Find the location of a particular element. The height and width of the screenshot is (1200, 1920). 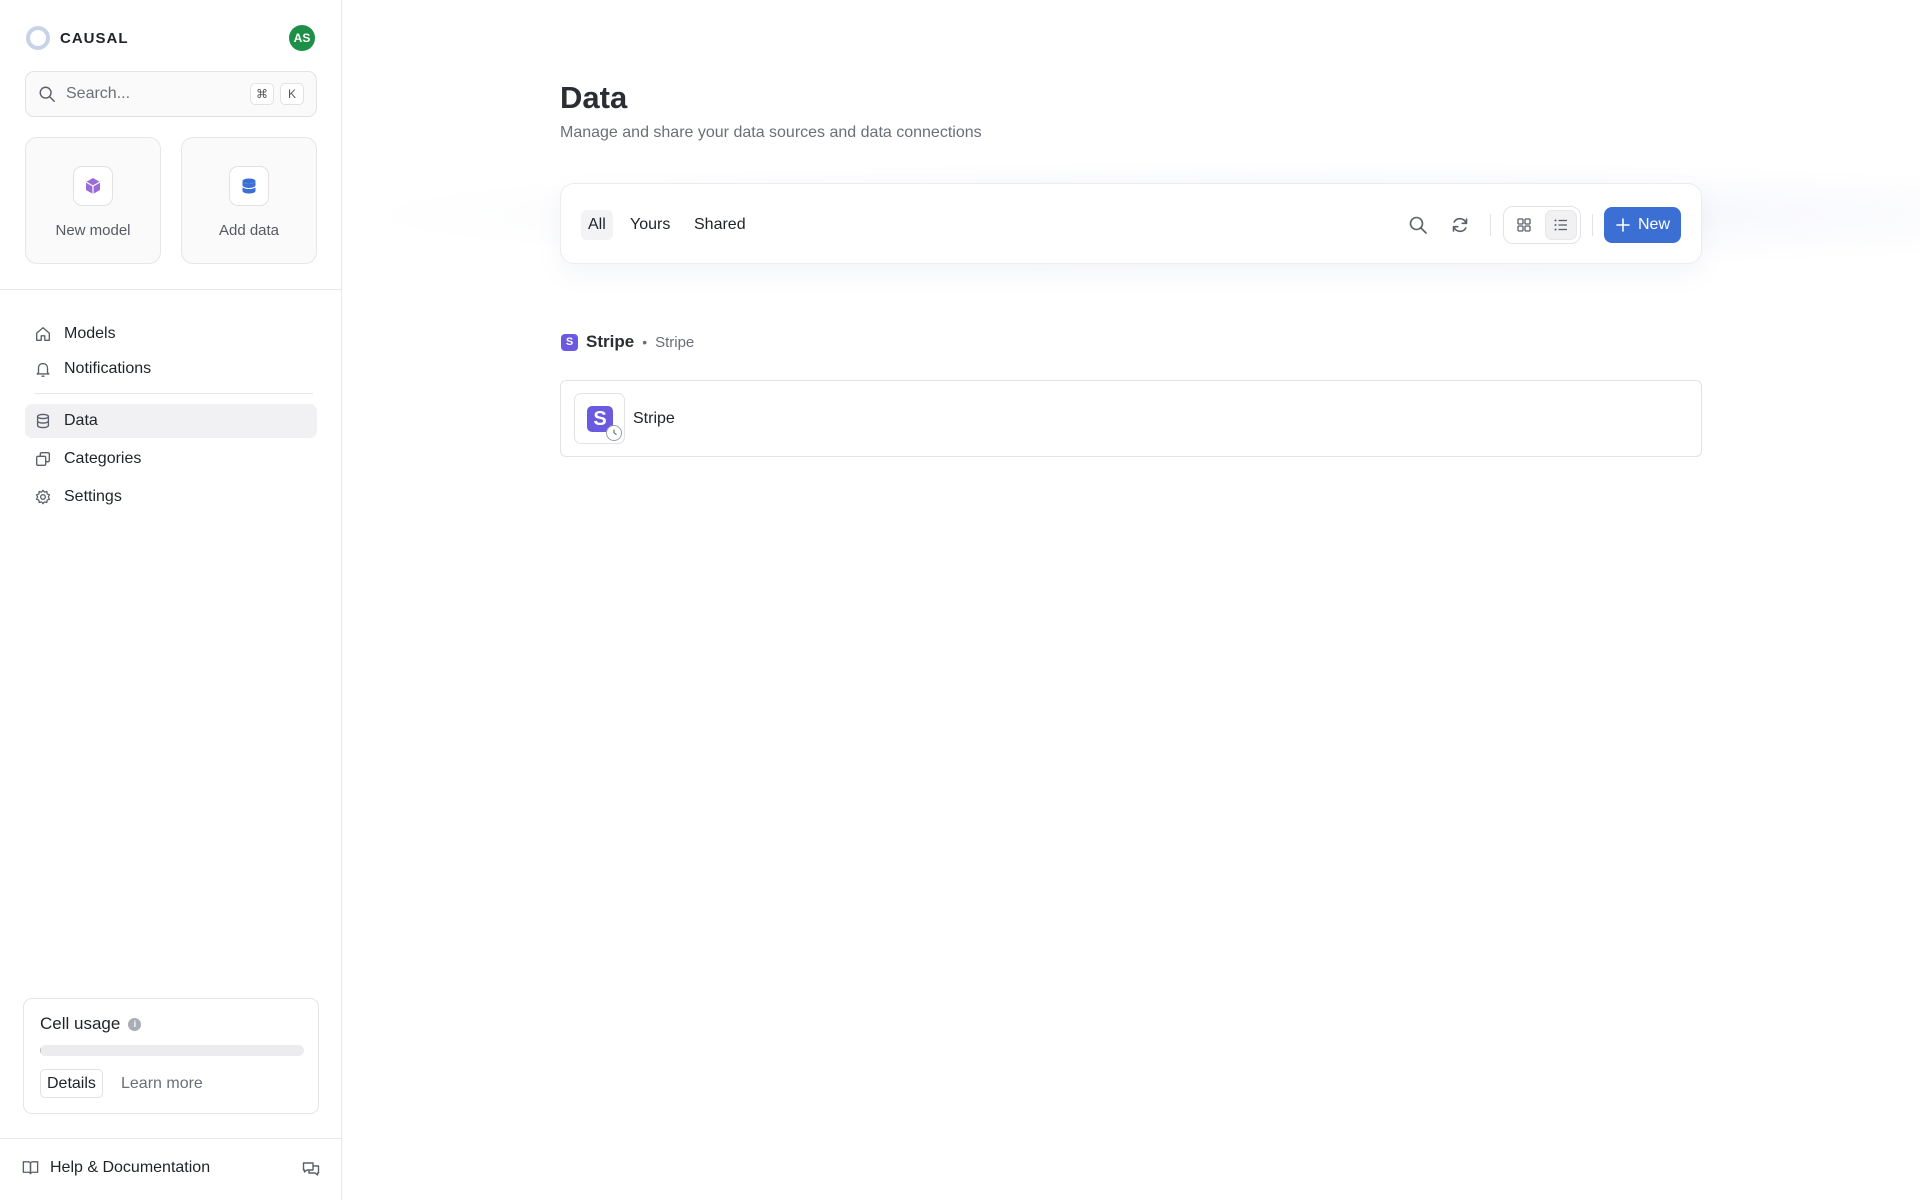

info-icon: i is located at coordinates (135, 1024).